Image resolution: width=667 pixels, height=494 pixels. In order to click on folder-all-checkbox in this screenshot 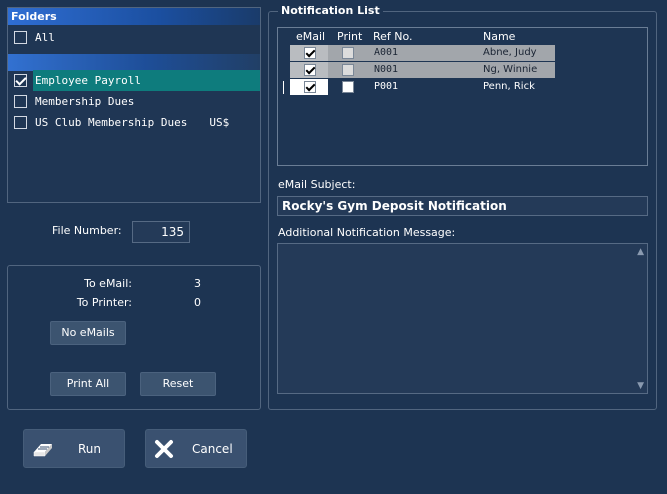, I will do `click(20, 37)`.